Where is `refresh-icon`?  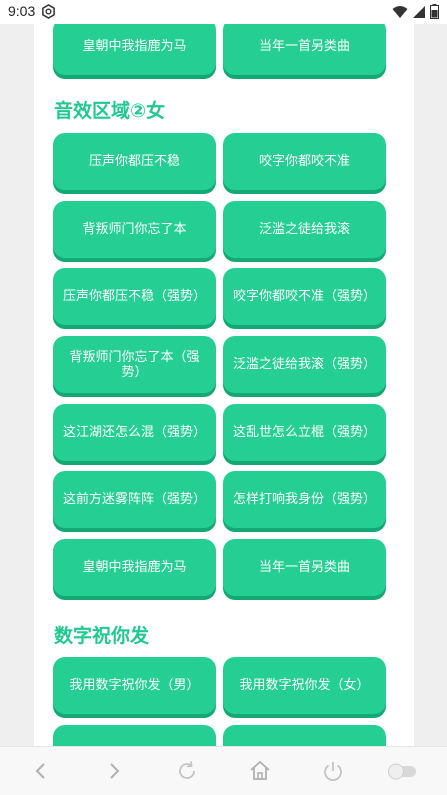
refresh-icon is located at coordinates (187, 771).